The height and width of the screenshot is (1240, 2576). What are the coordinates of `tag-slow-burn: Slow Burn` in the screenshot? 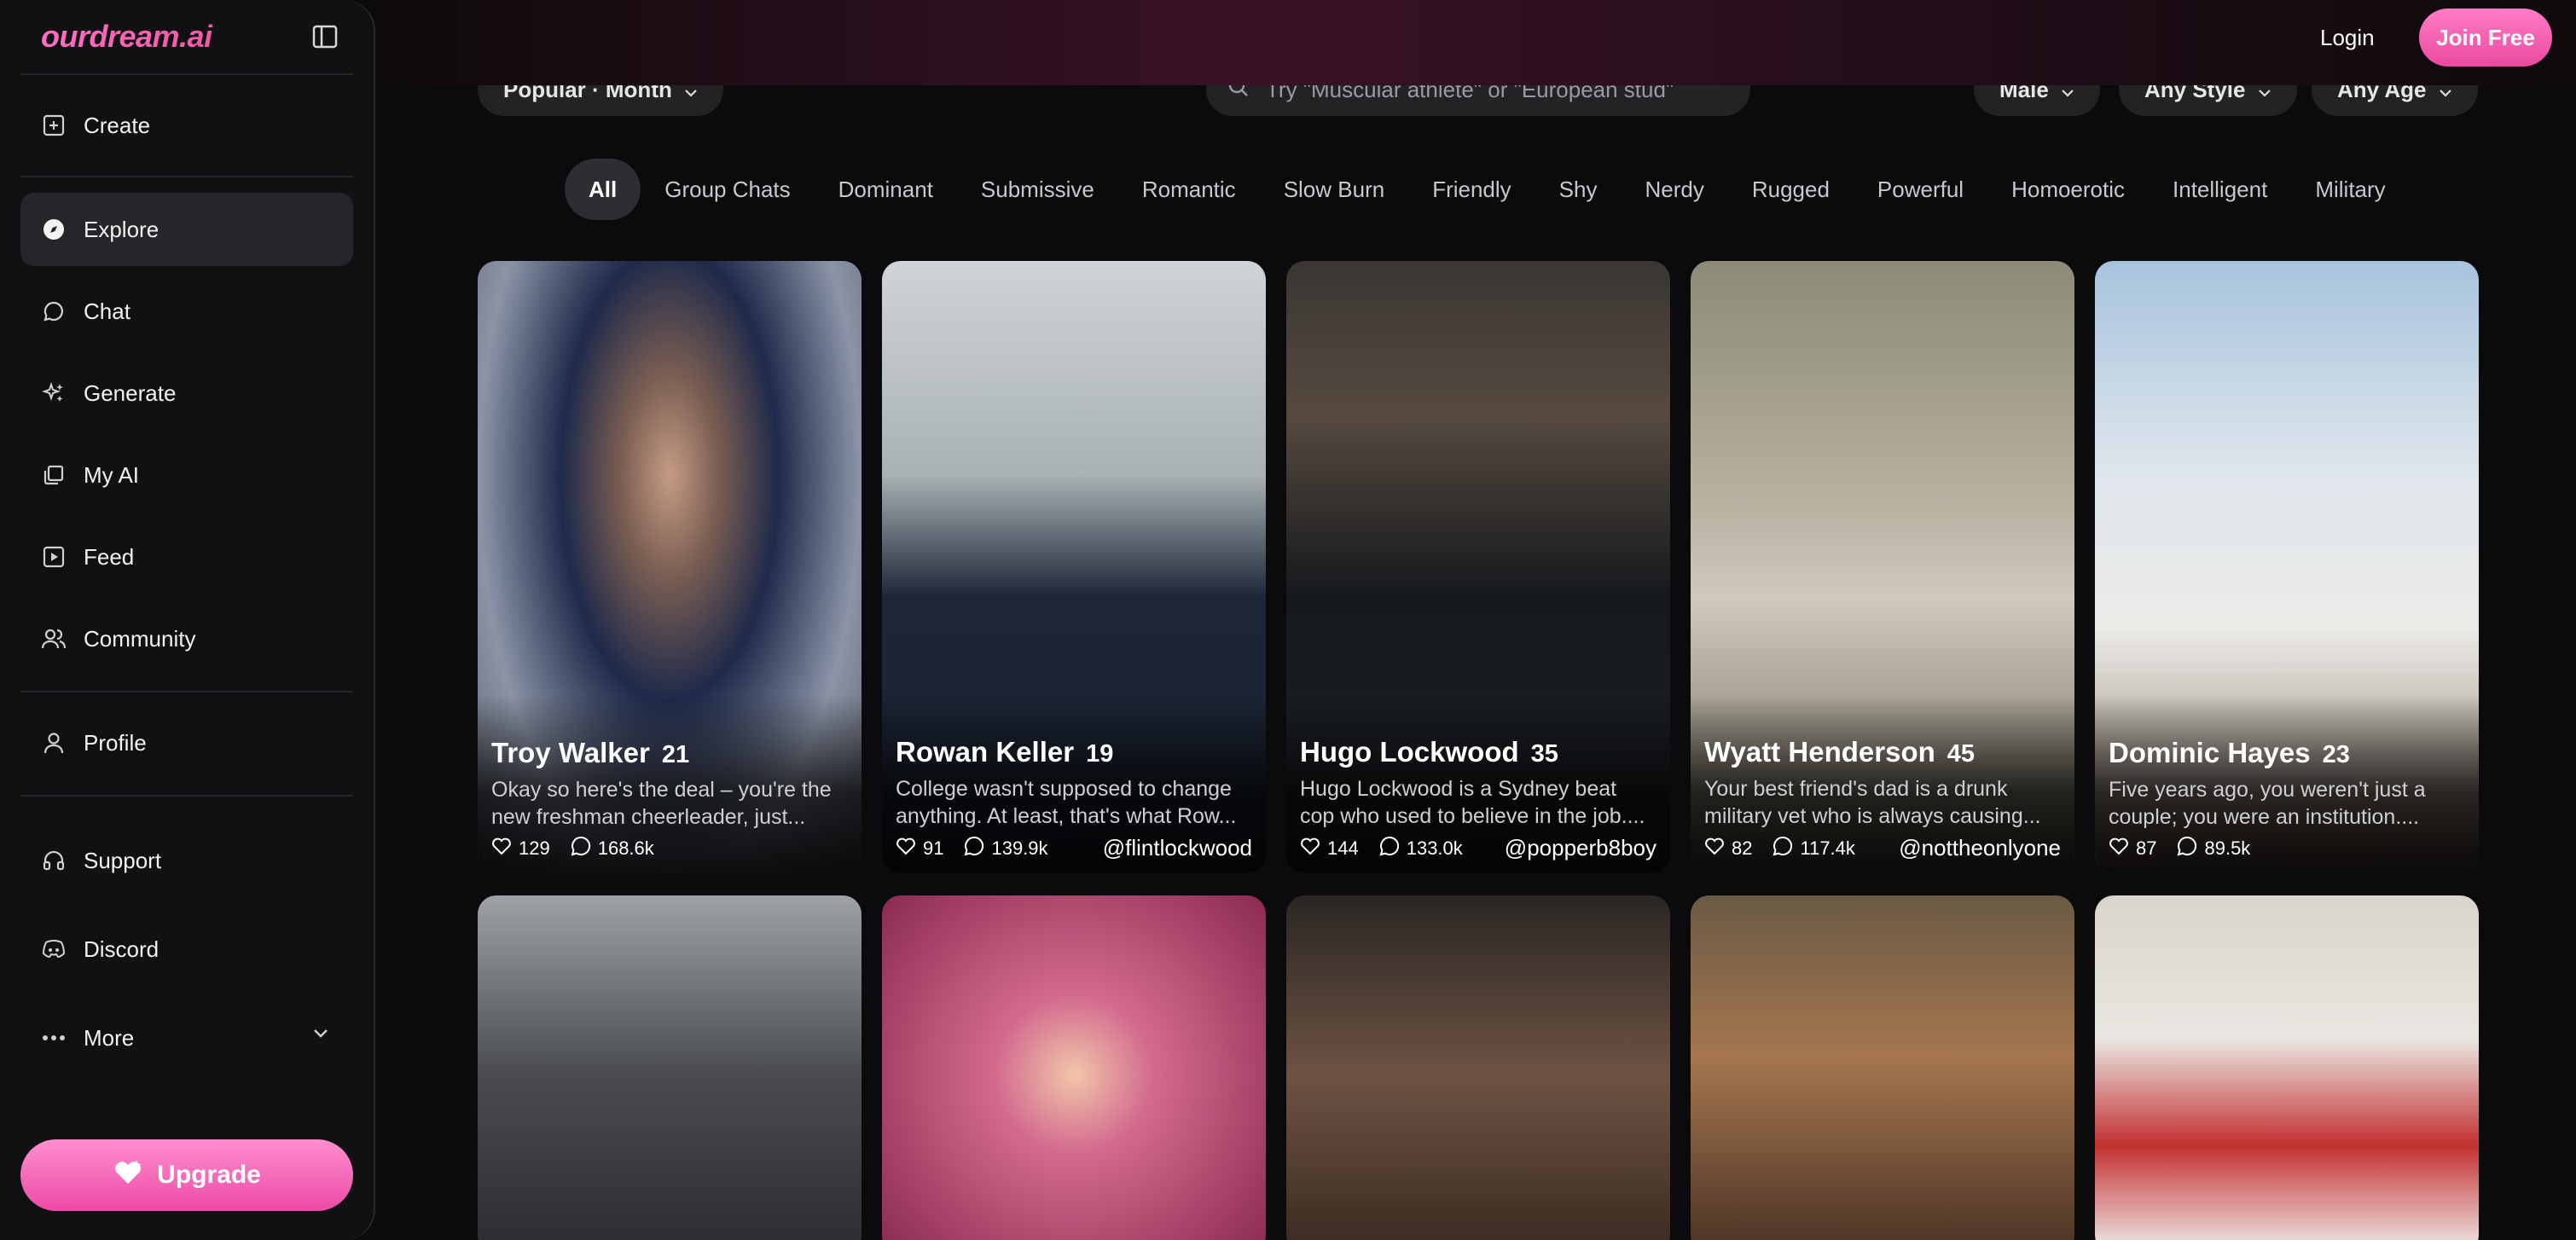 It's located at (1334, 189).